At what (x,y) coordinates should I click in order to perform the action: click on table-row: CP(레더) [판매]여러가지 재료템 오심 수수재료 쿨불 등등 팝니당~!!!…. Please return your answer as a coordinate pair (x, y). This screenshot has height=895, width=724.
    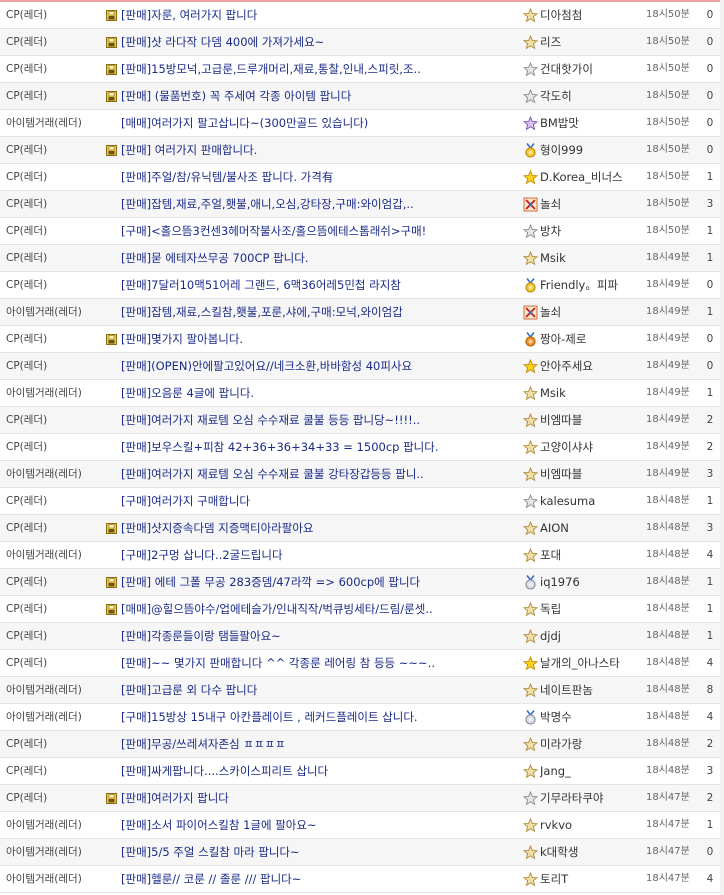
    Looking at the image, I should click on (362, 420).